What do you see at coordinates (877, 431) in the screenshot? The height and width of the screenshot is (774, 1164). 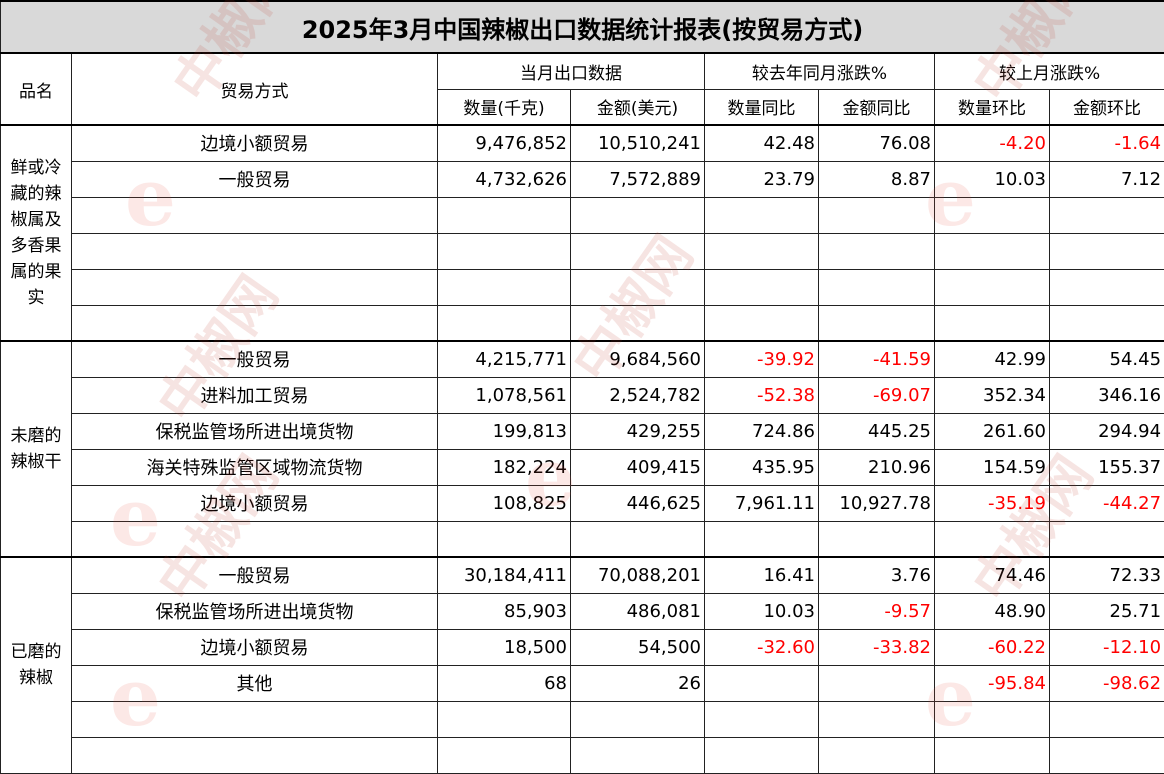 I see `amount-yoy-cell: 445.25` at bounding box center [877, 431].